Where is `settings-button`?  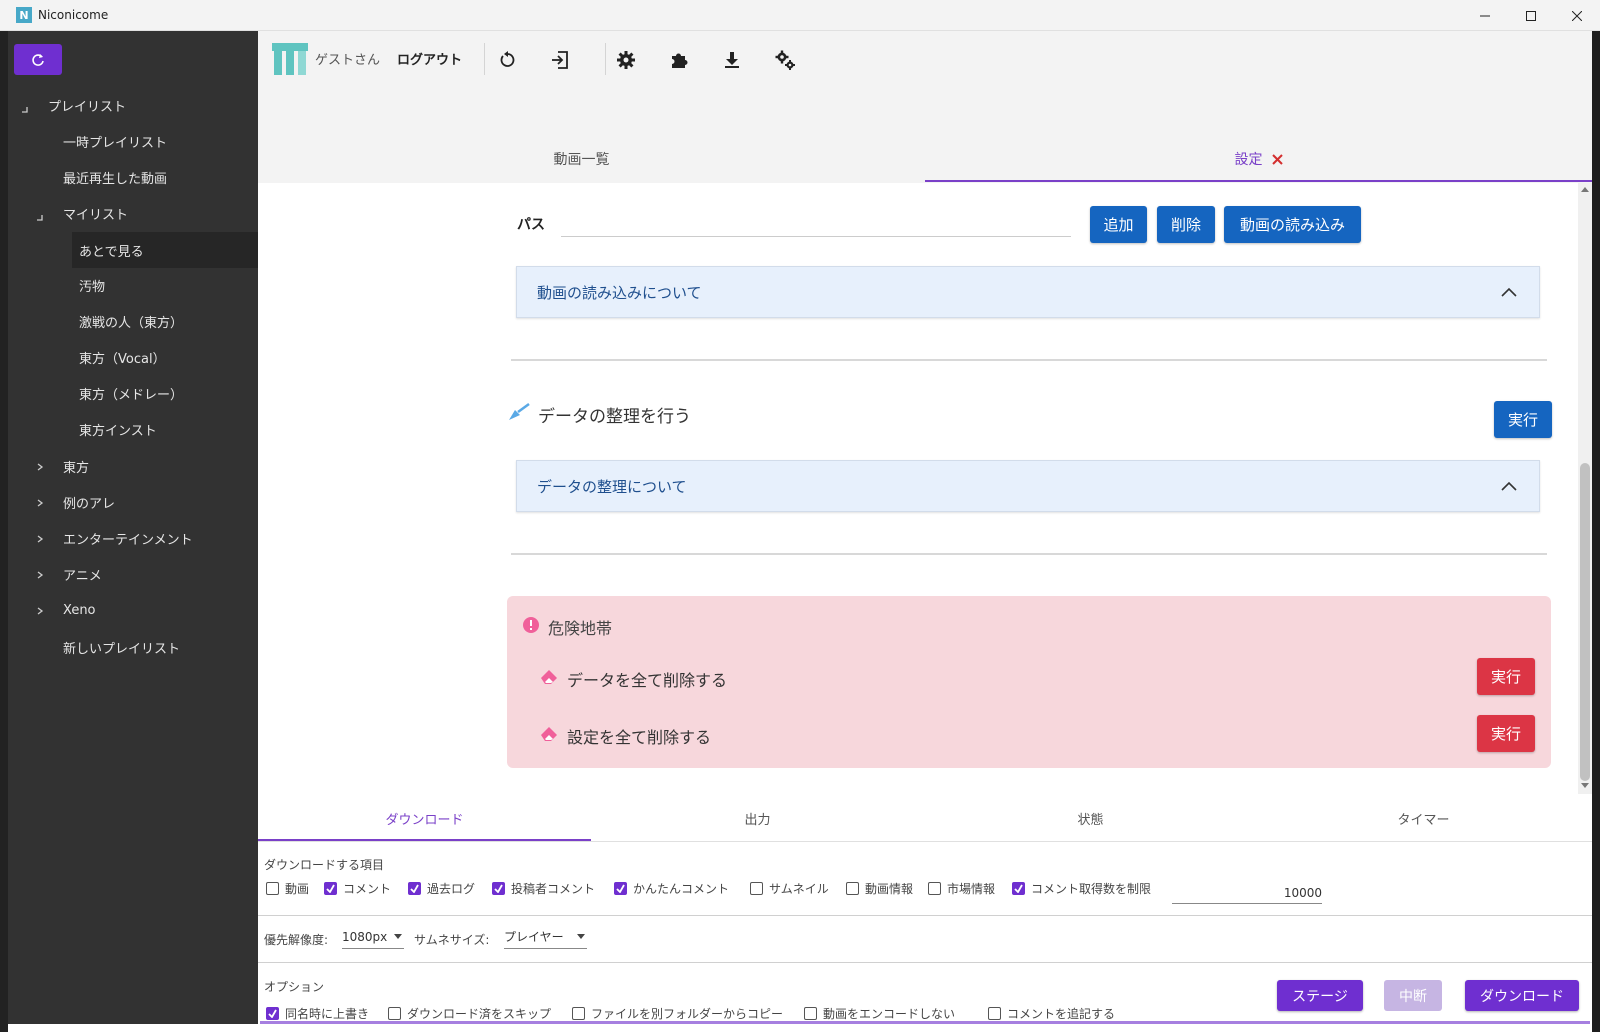 settings-button is located at coordinates (626, 60).